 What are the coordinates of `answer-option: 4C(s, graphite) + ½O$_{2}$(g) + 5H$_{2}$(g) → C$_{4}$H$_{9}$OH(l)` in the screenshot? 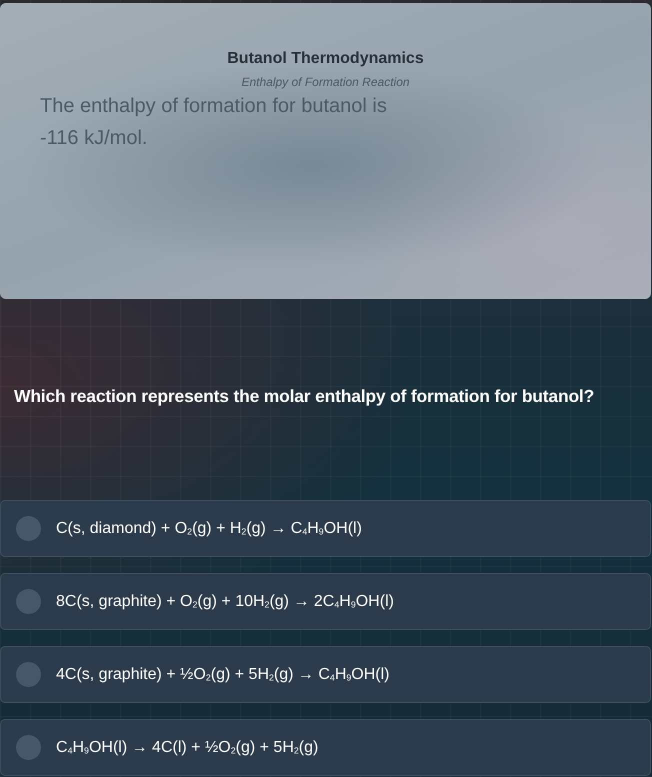 It's located at (325, 674).